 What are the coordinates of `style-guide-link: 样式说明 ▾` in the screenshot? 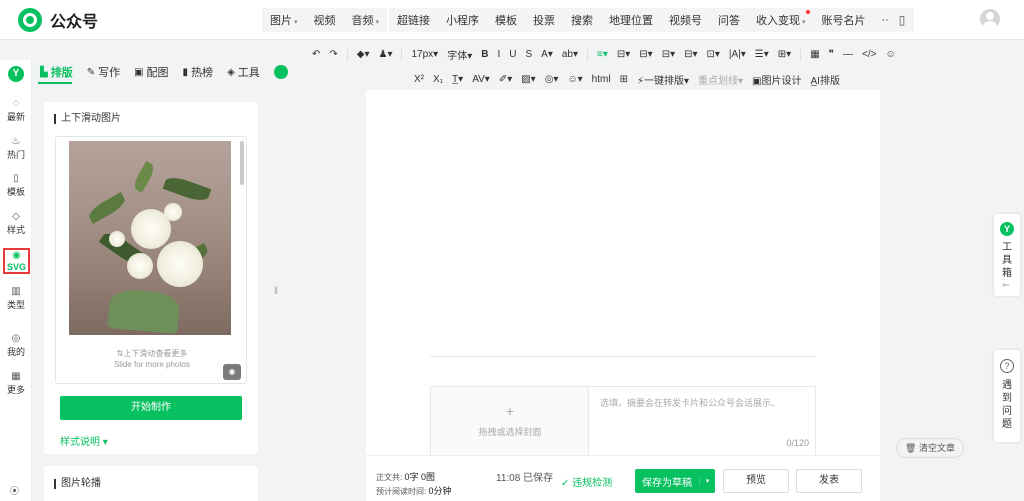 It's located at (84, 440).